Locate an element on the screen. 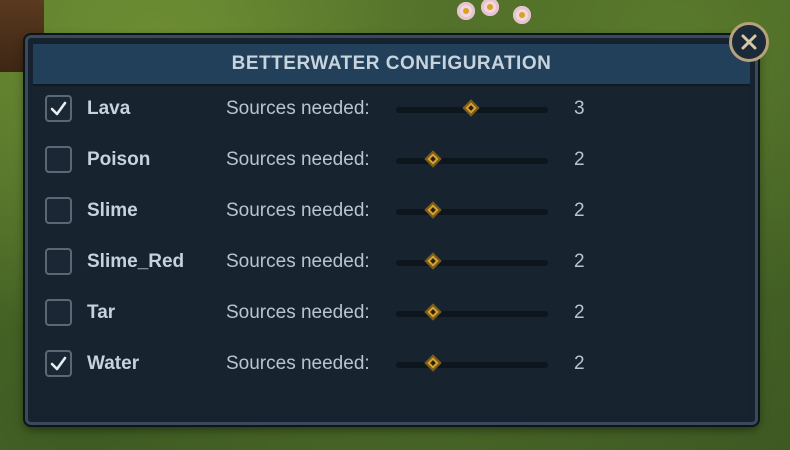 The image size is (790, 450). checkbox-tar is located at coordinates (58, 312).